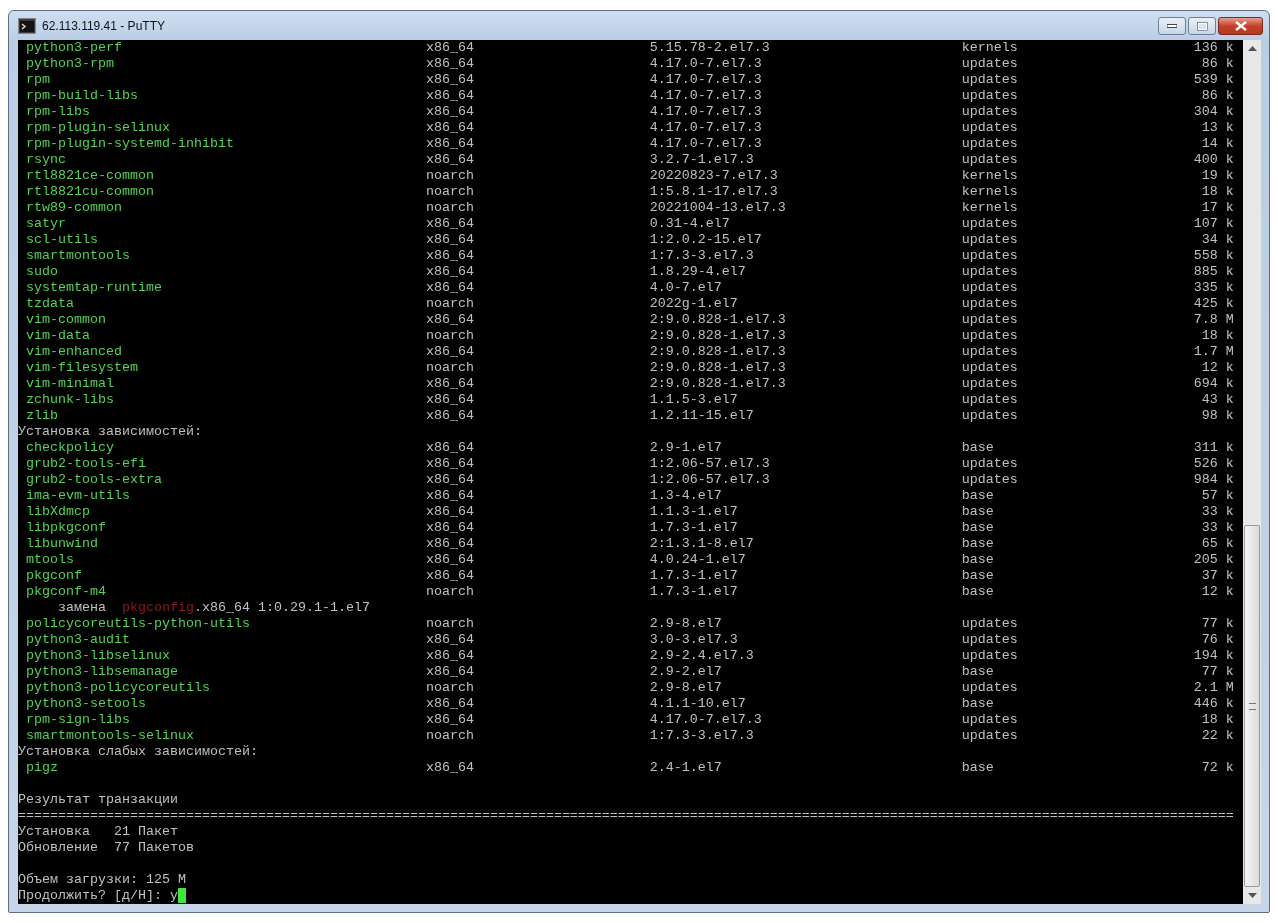  Describe the element at coordinates (685, 768) in the screenshot. I see `package-version: 2.4-1.el7` at that location.